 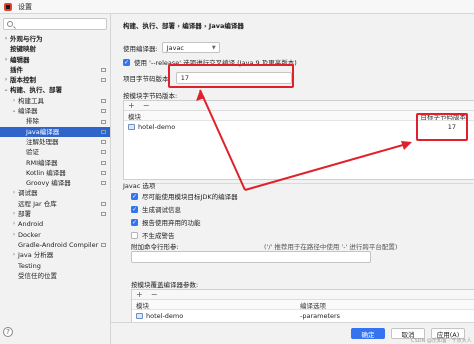 I want to click on sidebar-item: 受信任的位置, so click(x=55, y=276).